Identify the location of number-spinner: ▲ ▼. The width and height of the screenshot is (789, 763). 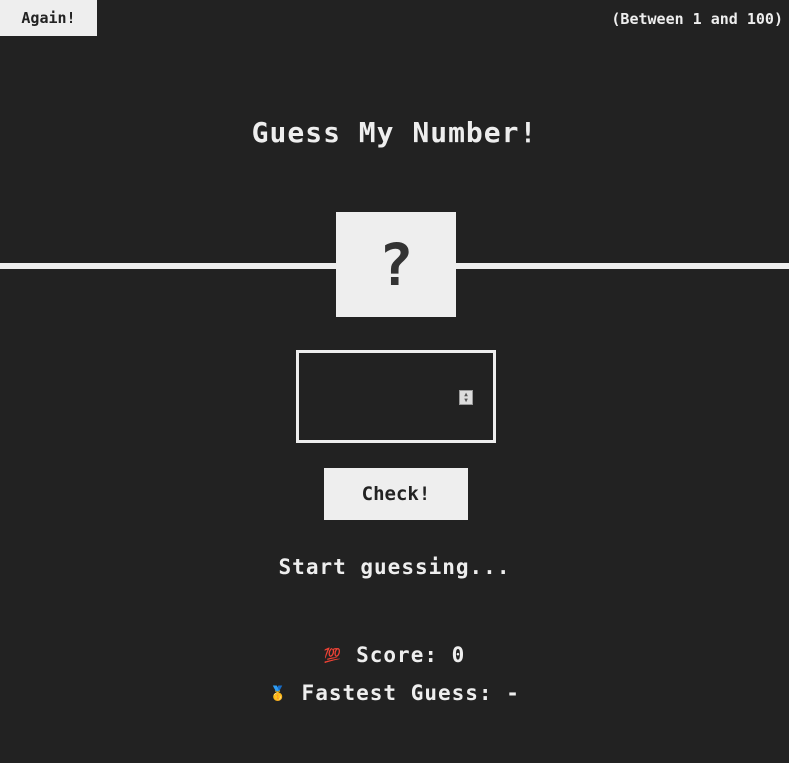
(466, 397).